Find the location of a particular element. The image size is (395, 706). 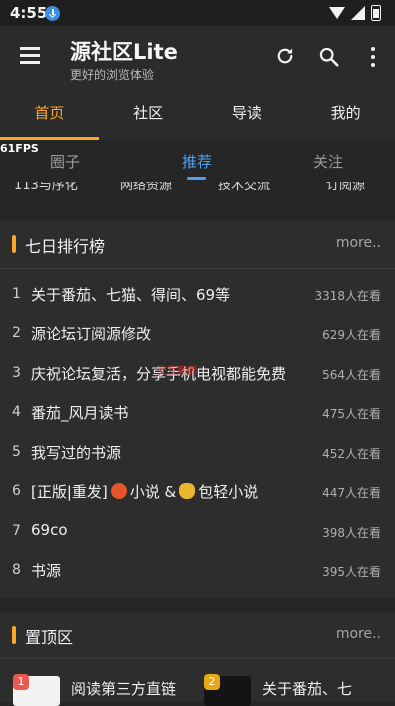

ranking-row: 5 我写过的书源 452人在看 is located at coordinates (197, 453).